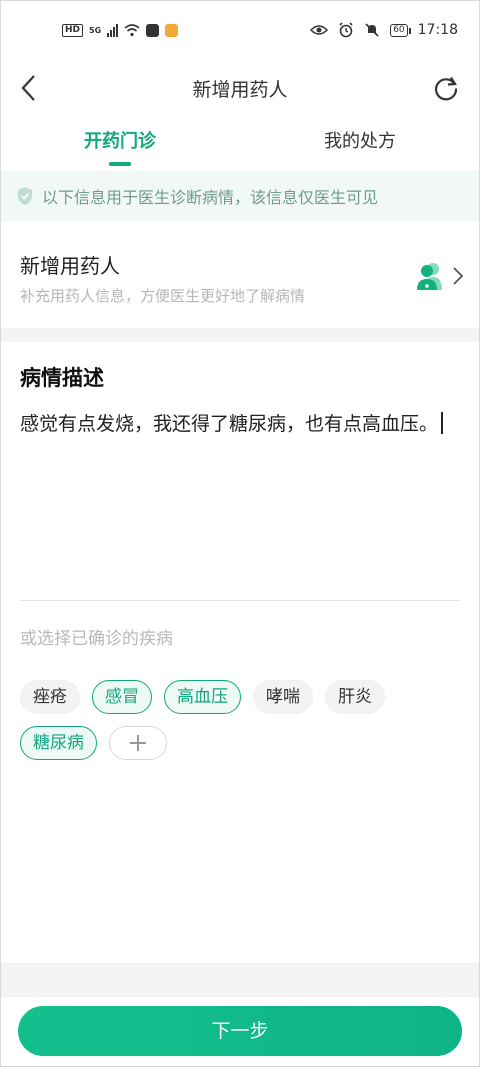 The height and width of the screenshot is (1067, 480). I want to click on page-title: 新增用药人, so click(240, 89).